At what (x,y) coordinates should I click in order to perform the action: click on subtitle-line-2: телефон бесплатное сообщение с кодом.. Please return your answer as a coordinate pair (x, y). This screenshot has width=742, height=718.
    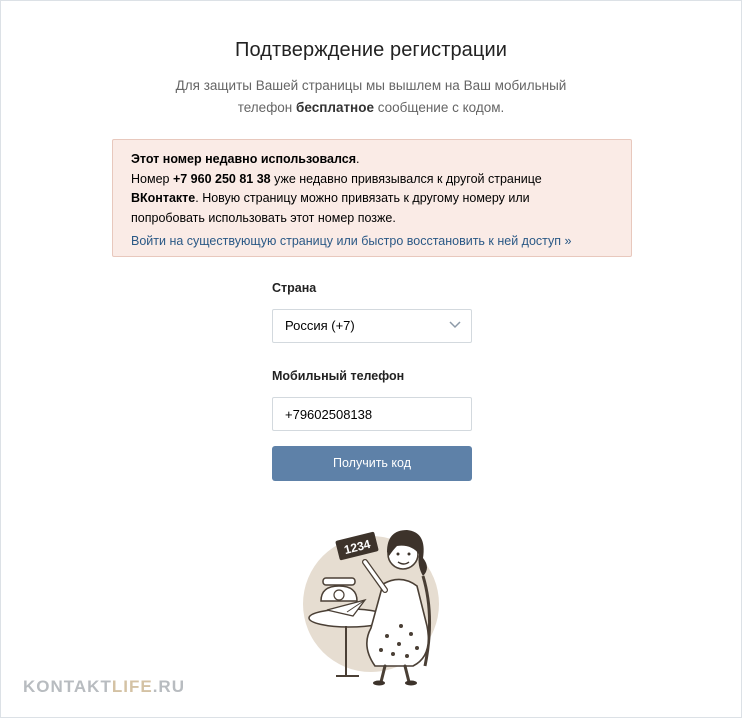
    Looking at the image, I should click on (371, 108).